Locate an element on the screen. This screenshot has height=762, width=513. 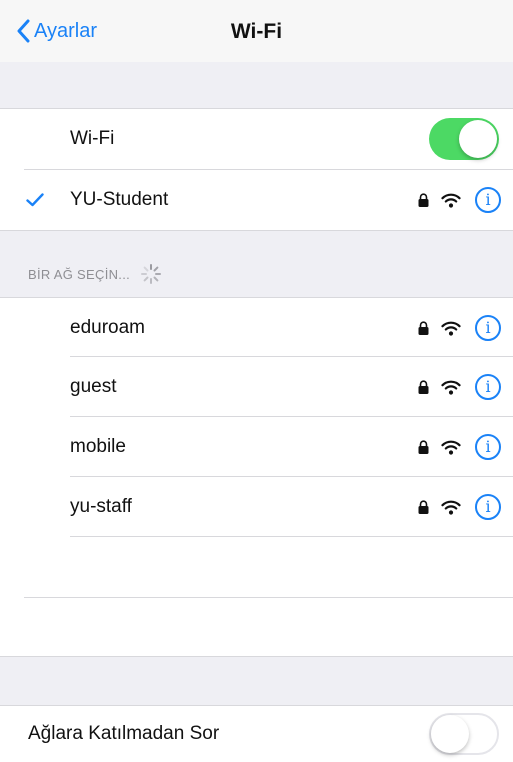
network-row: yu-staff i is located at coordinates (256, 507).